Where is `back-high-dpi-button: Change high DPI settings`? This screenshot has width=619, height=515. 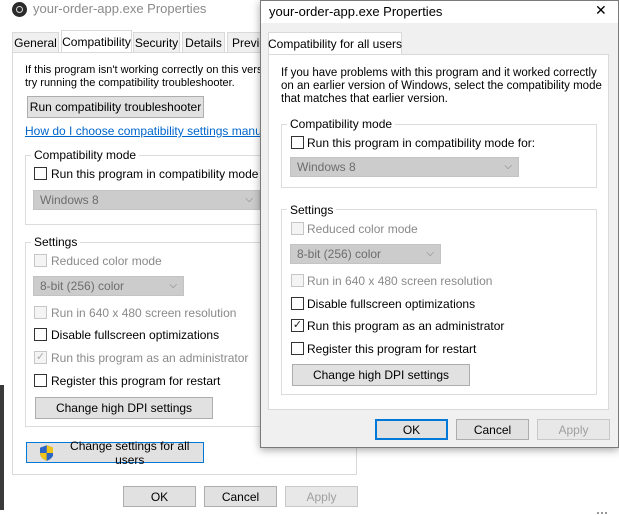
back-high-dpi-button: Change high DPI settings is located at coordinates (124, 408).